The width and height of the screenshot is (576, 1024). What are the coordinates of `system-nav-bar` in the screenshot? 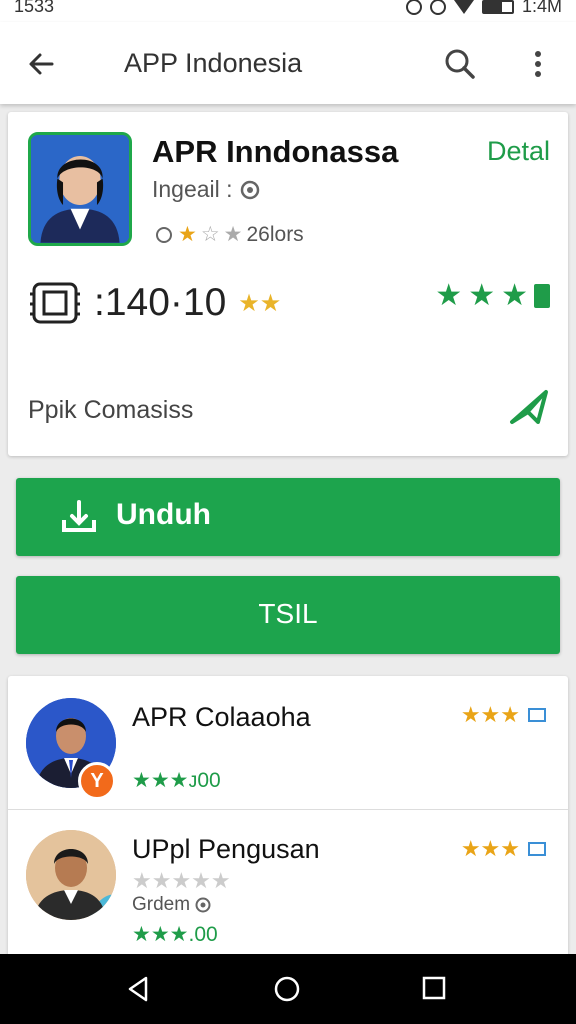 It's located at (288, 989).